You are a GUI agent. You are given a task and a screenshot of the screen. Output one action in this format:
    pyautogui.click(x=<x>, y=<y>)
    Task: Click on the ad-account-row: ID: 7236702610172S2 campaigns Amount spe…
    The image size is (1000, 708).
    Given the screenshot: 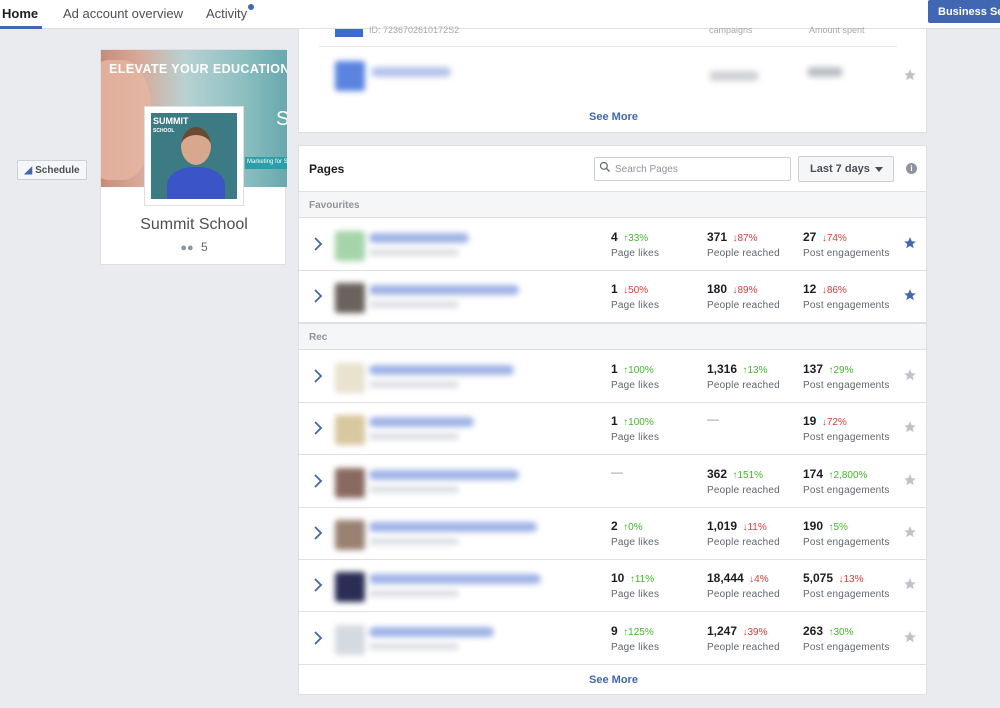 What is the action you would take?
    pyautogui.click(x=608, y=36)
    